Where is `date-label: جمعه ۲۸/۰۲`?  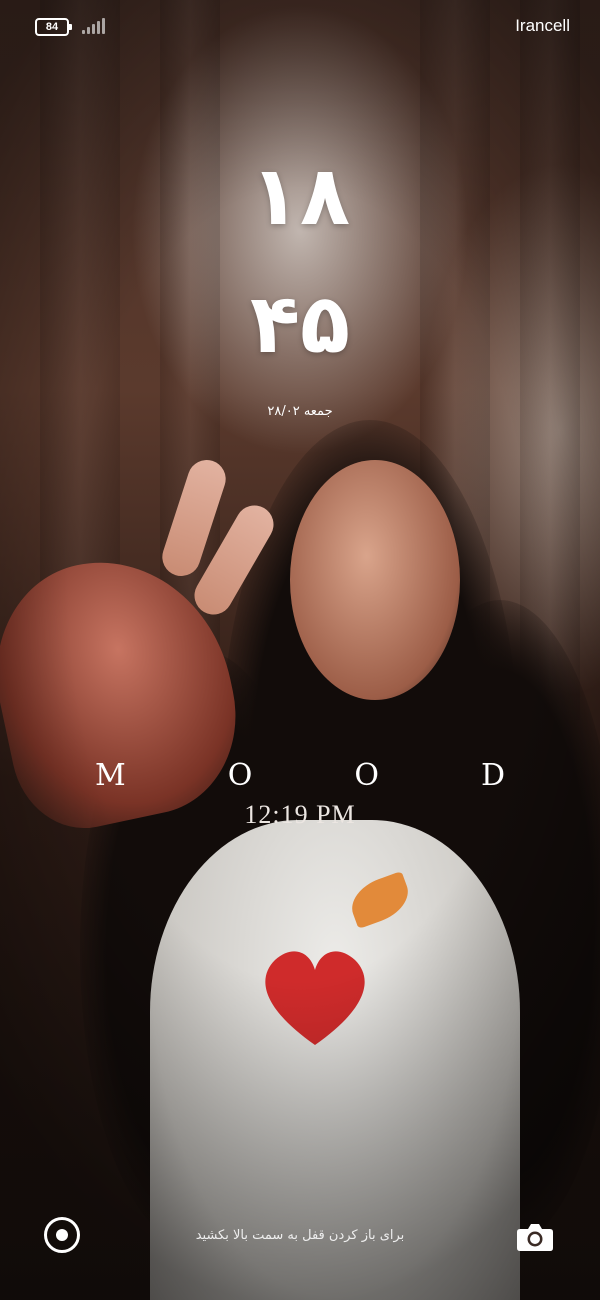
date-label: جمعه ۲۸/۰۲ is located at coordinates (300, 411).